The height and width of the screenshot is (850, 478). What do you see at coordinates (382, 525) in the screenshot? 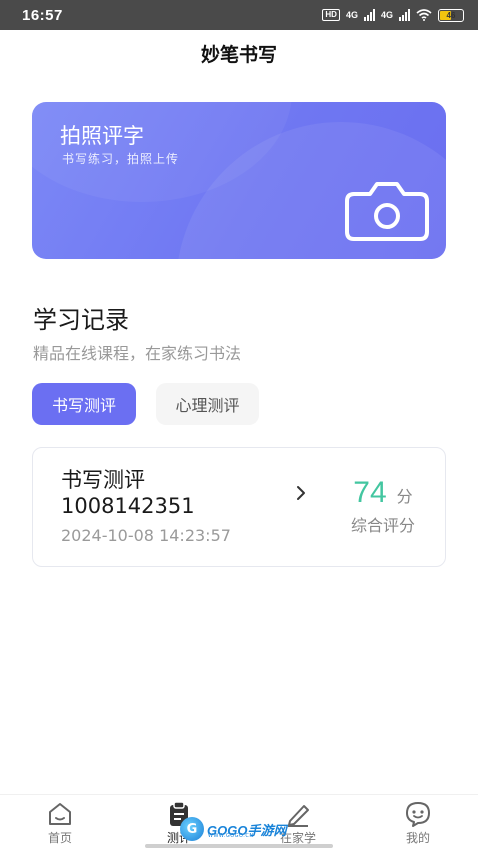
I see `score-label: 综合评分` at bounding box center [382, 525].